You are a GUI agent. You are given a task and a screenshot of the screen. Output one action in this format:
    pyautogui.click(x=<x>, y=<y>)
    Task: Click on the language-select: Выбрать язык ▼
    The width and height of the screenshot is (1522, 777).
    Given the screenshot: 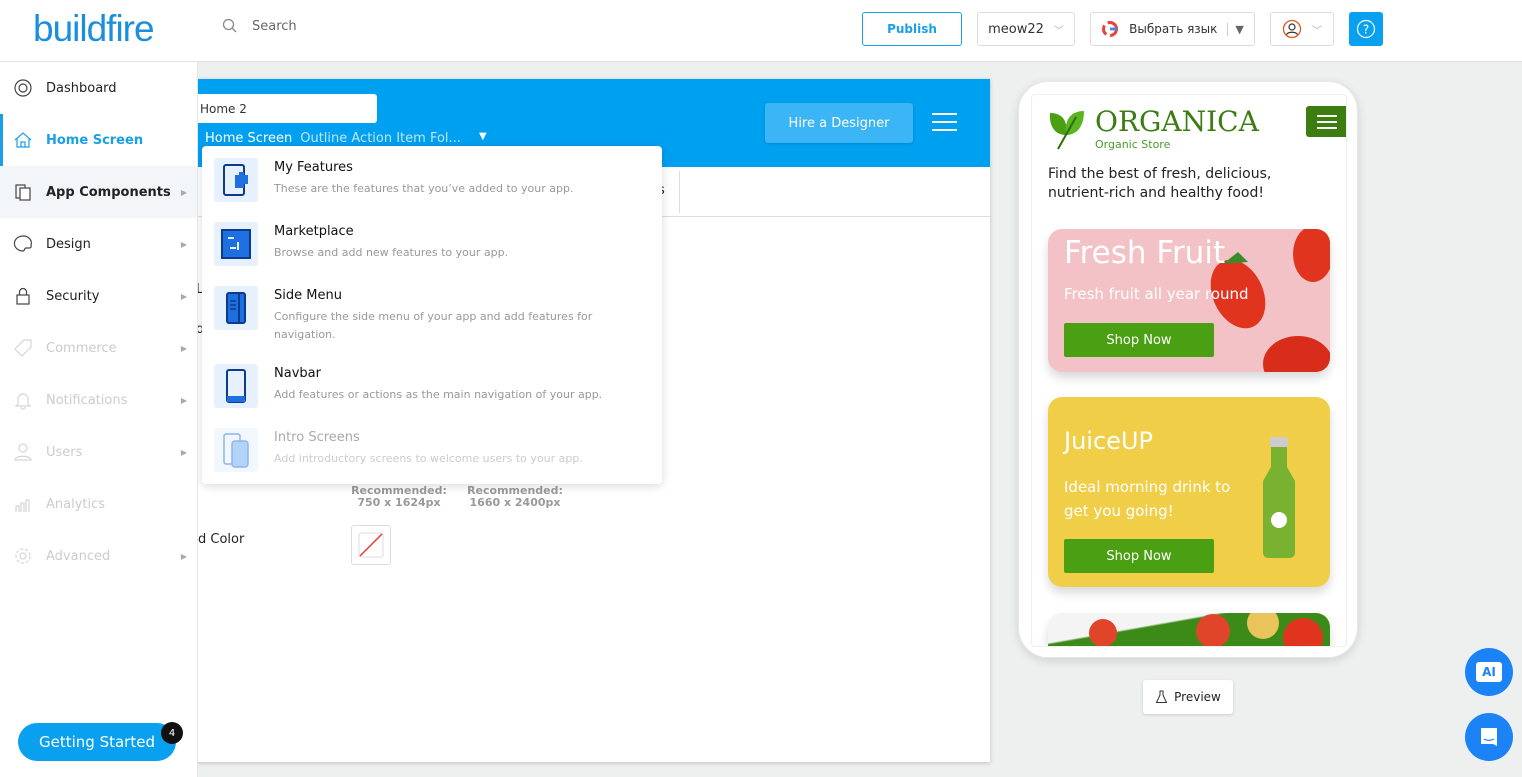 What is the action you would take?
    pyautogui.click(x=1172, y=29)
    